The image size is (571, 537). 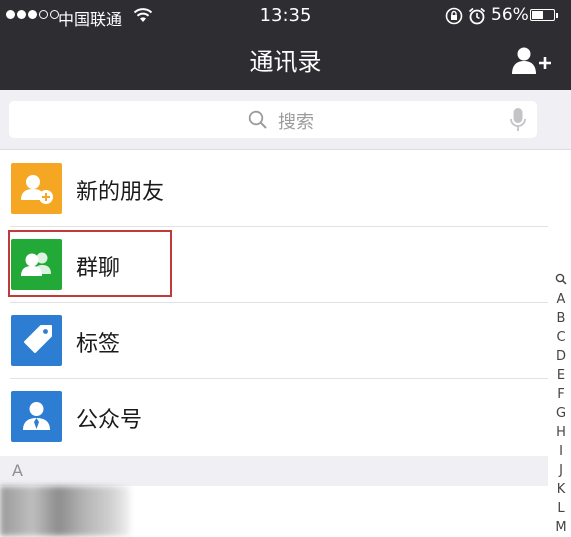 I want to click on index-letter: G, so click(x=561, y=413).